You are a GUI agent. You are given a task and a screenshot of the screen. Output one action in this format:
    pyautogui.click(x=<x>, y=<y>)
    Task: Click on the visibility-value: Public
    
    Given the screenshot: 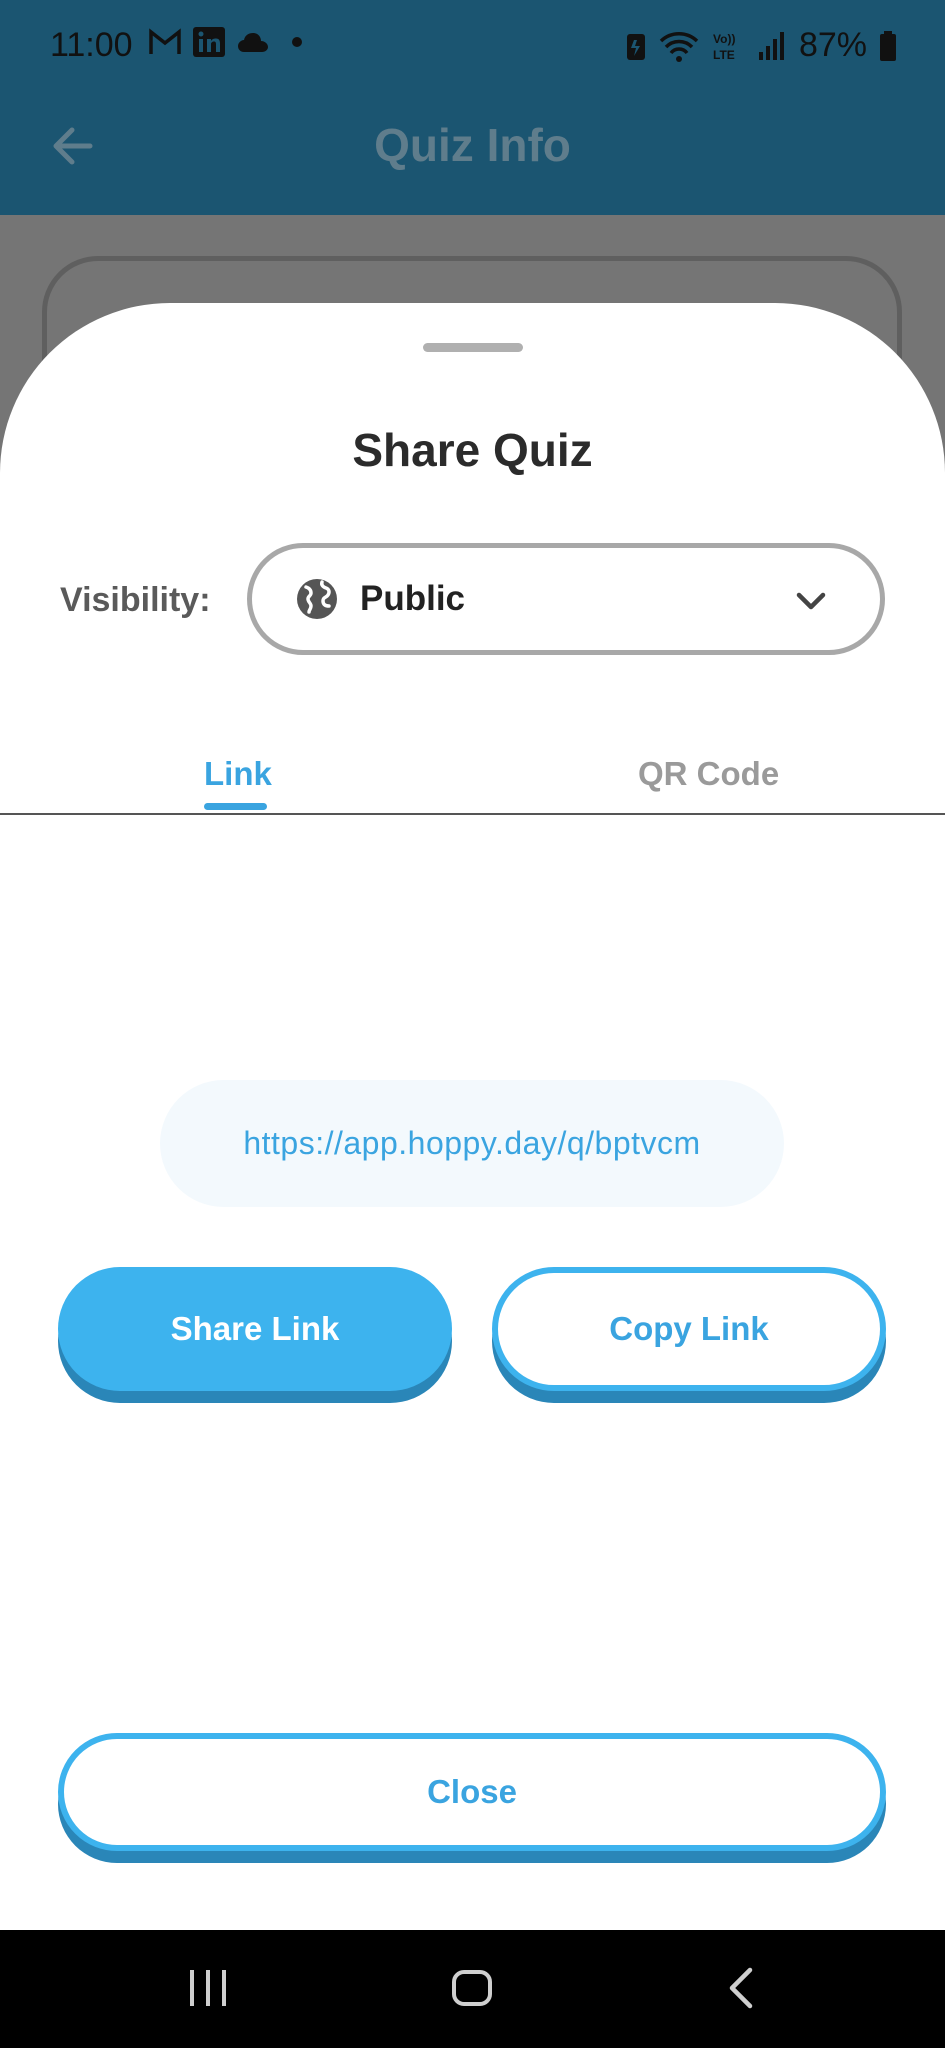 What is the action you would take?
    pyautogui.click(x=413, y=598)
    